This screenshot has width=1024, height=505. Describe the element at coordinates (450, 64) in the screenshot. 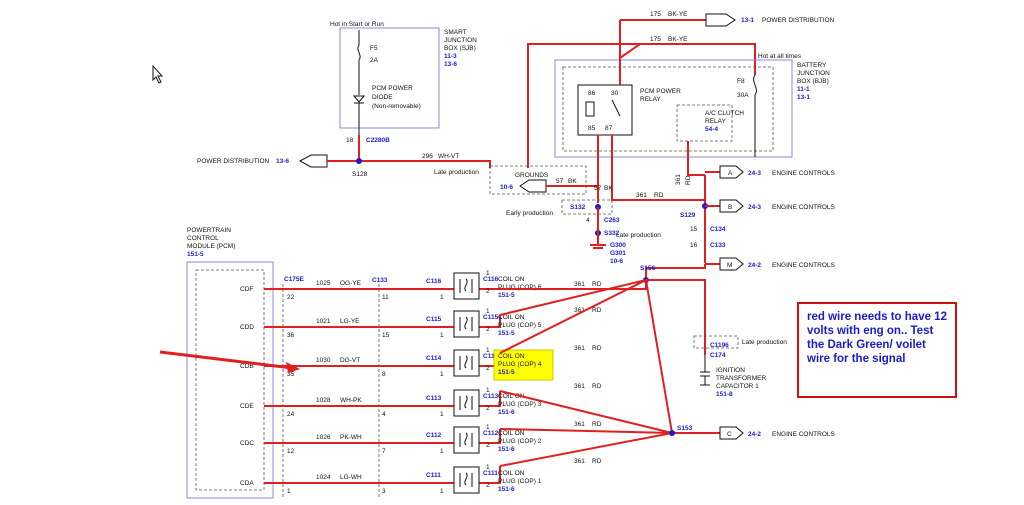

I see `sjb-ref-2: 13-6` at that location.